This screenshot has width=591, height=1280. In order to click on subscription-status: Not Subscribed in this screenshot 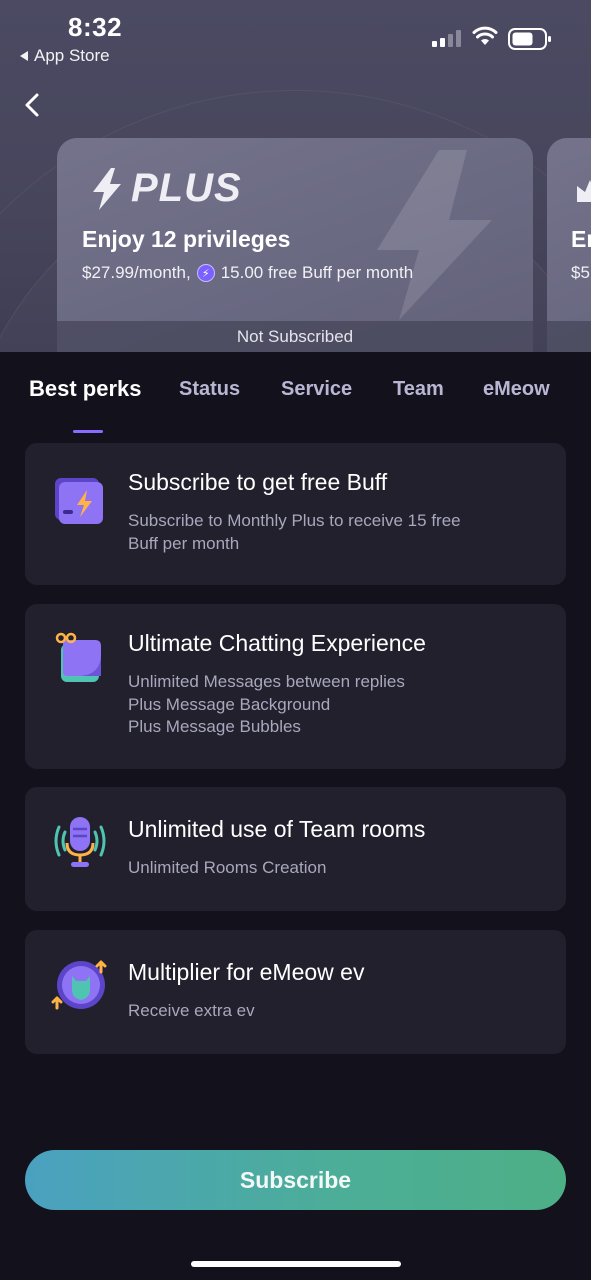, I will do `click(295, 336)`.